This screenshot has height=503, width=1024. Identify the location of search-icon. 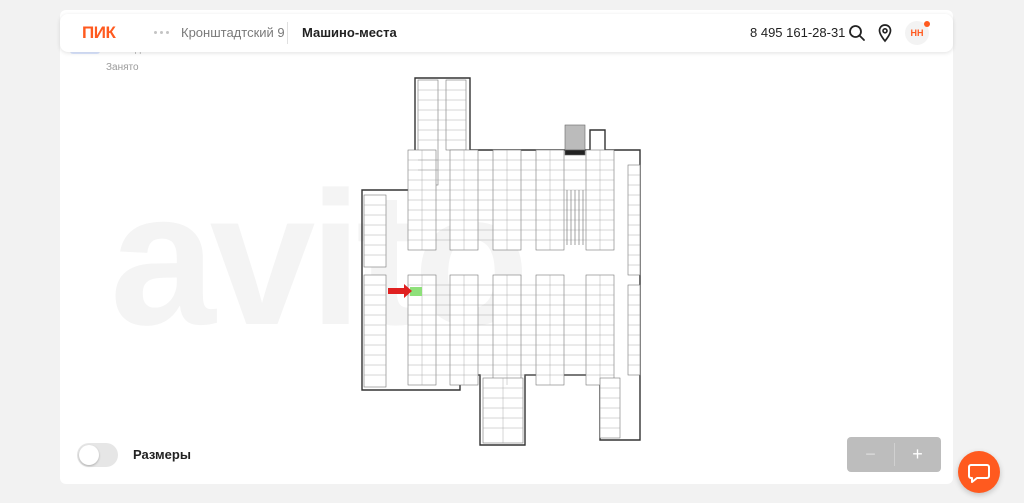
(857, 33).